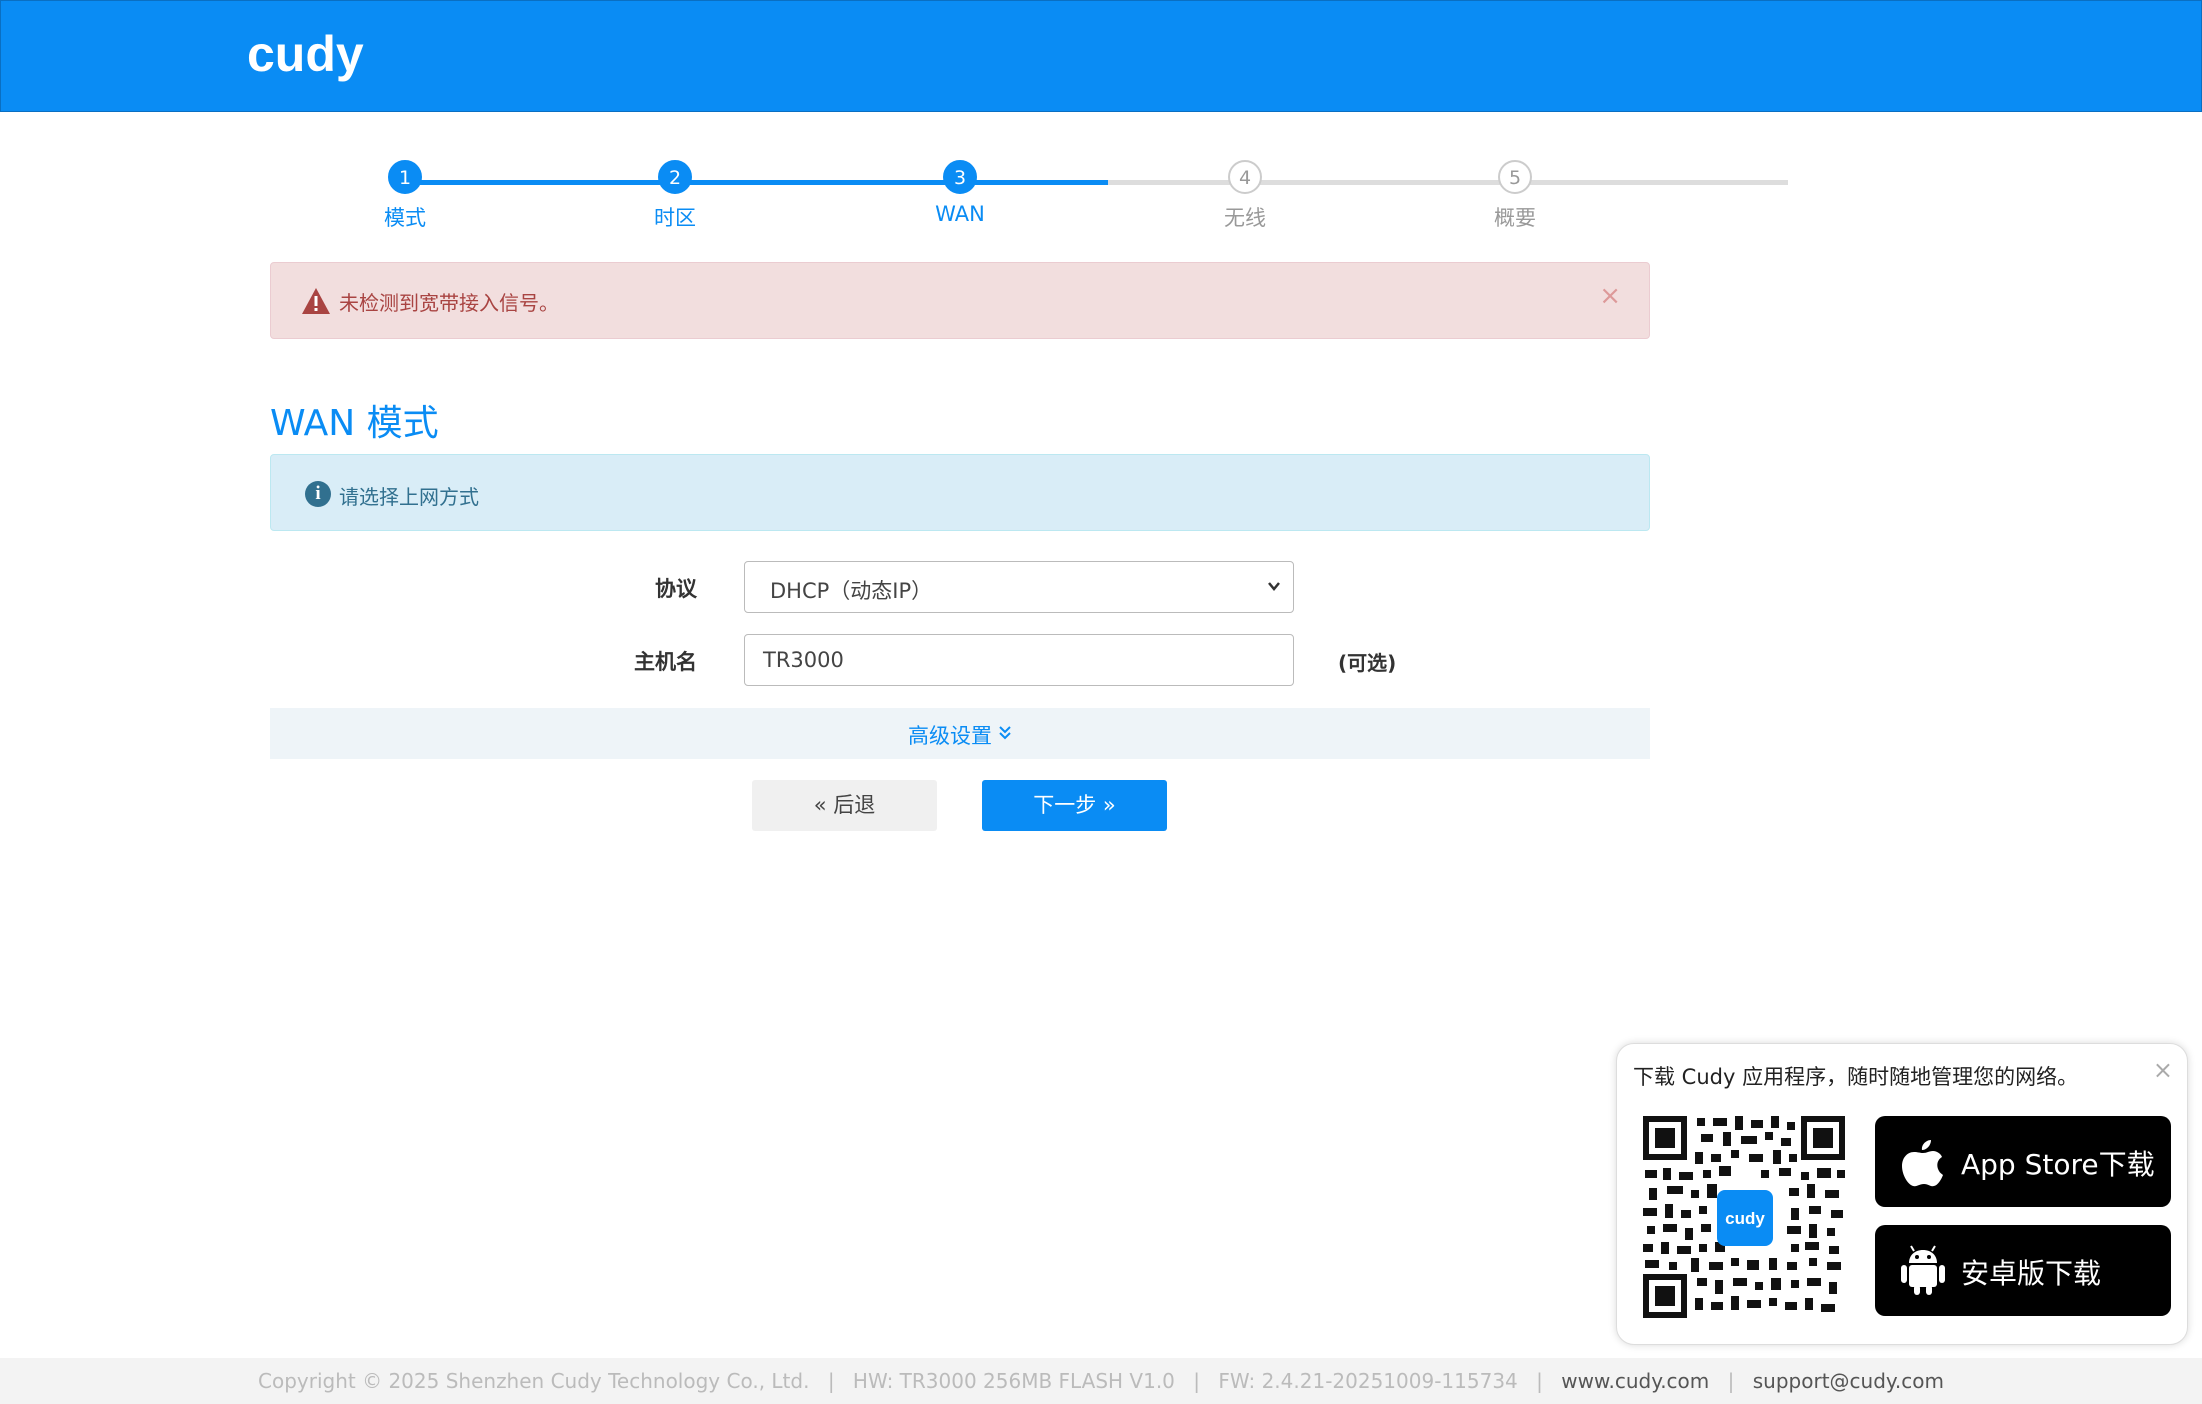 The height and width of the screenshot is (1404, 2202). Describe the element at coordinates (1848, 1381) in the screenshot. I see `support-email-link: support@cudy.com` at that location.